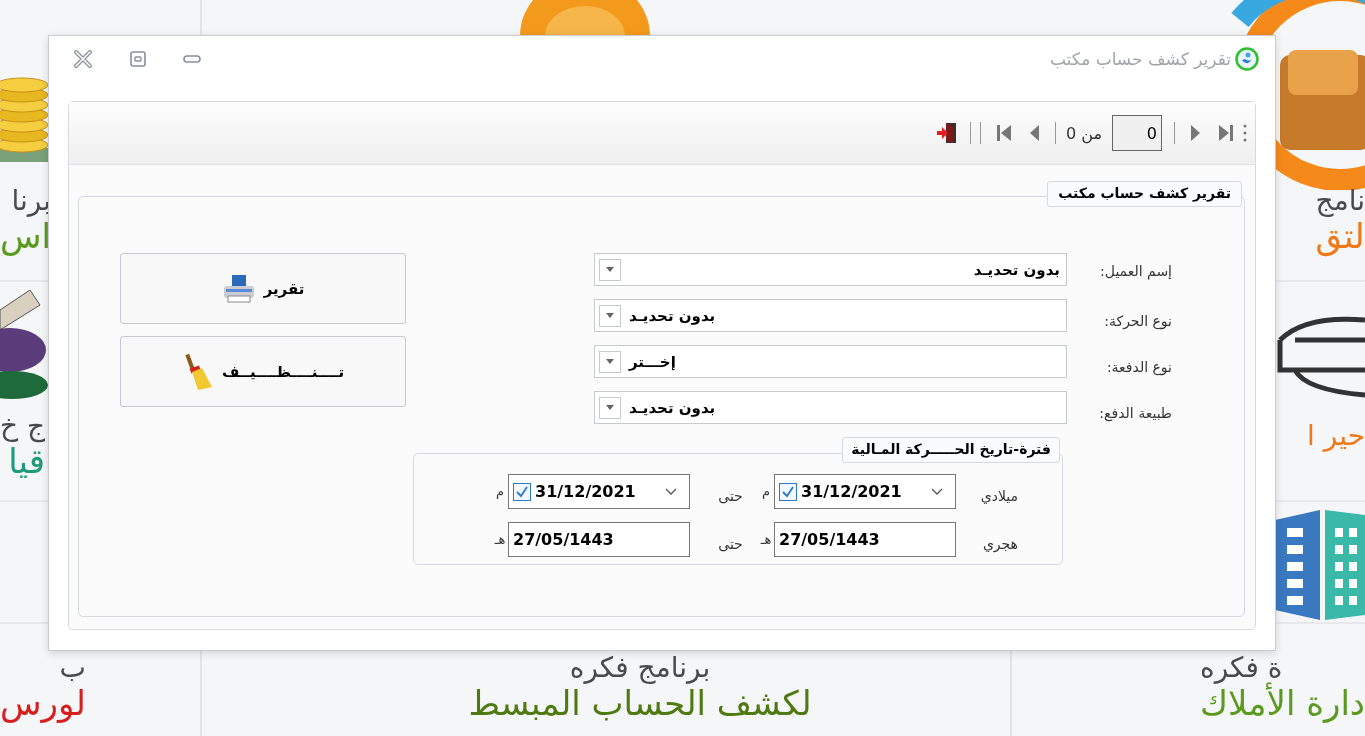 The width and height of the screenshot is (1365, 736). I want to click on field-label: نوع الحركة:, so click(1138, 322).